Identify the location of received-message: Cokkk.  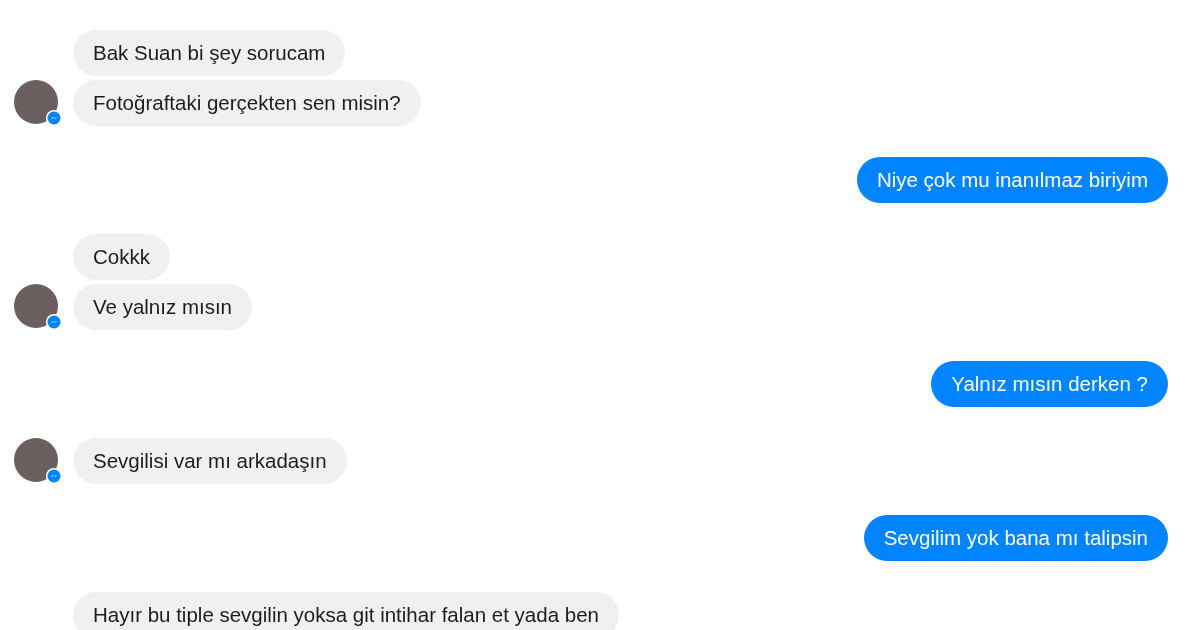
(121, 257).